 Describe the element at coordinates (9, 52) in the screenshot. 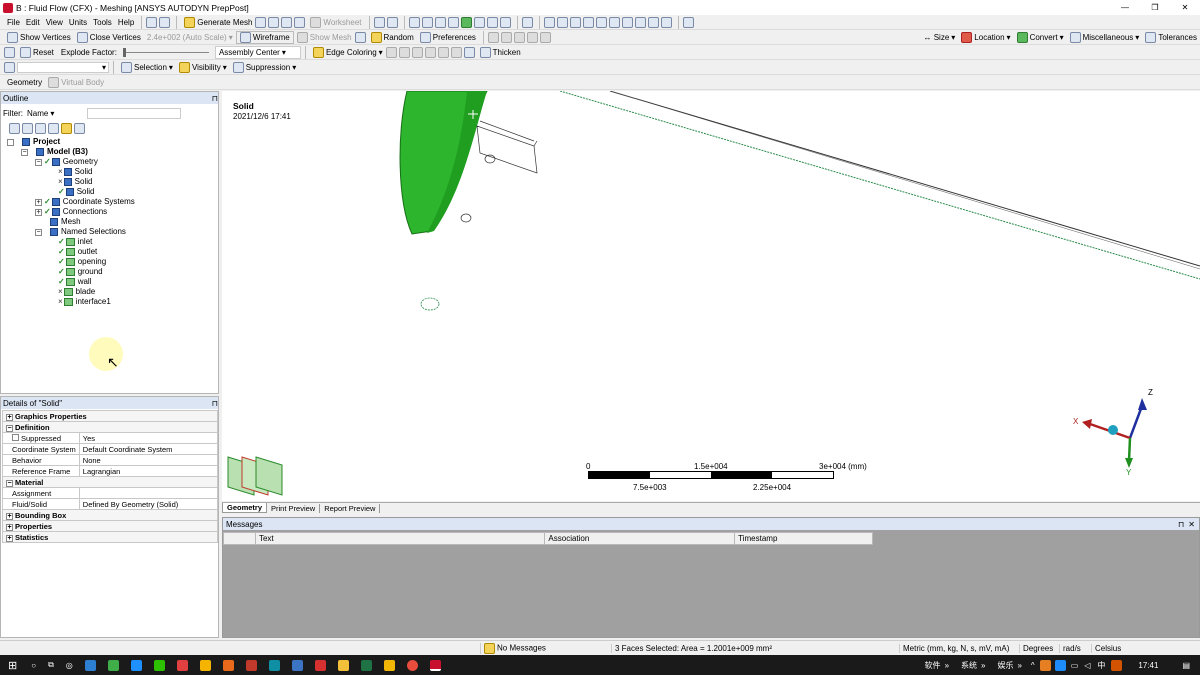

I see `explode-icon` at that location.